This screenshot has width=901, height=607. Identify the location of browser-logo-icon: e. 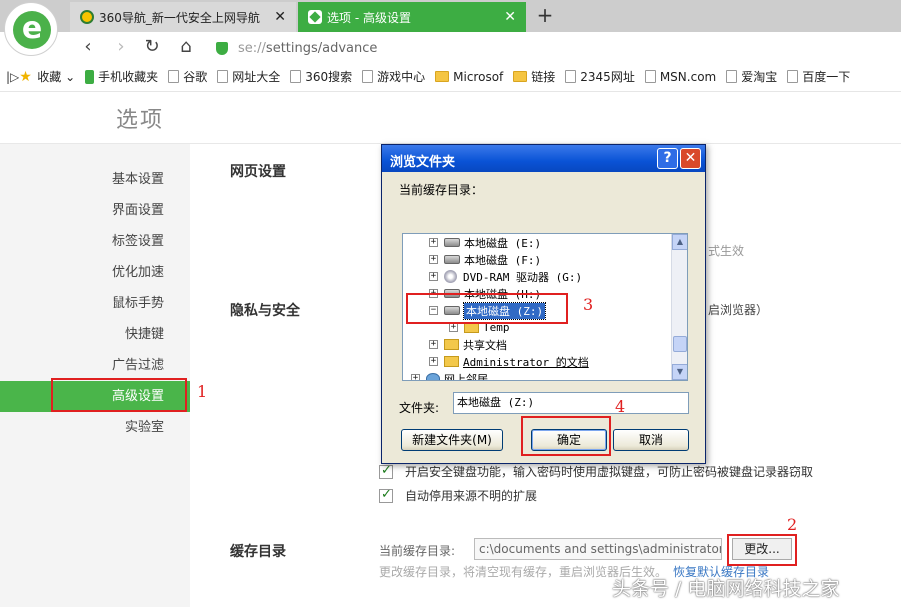
(31, 29).